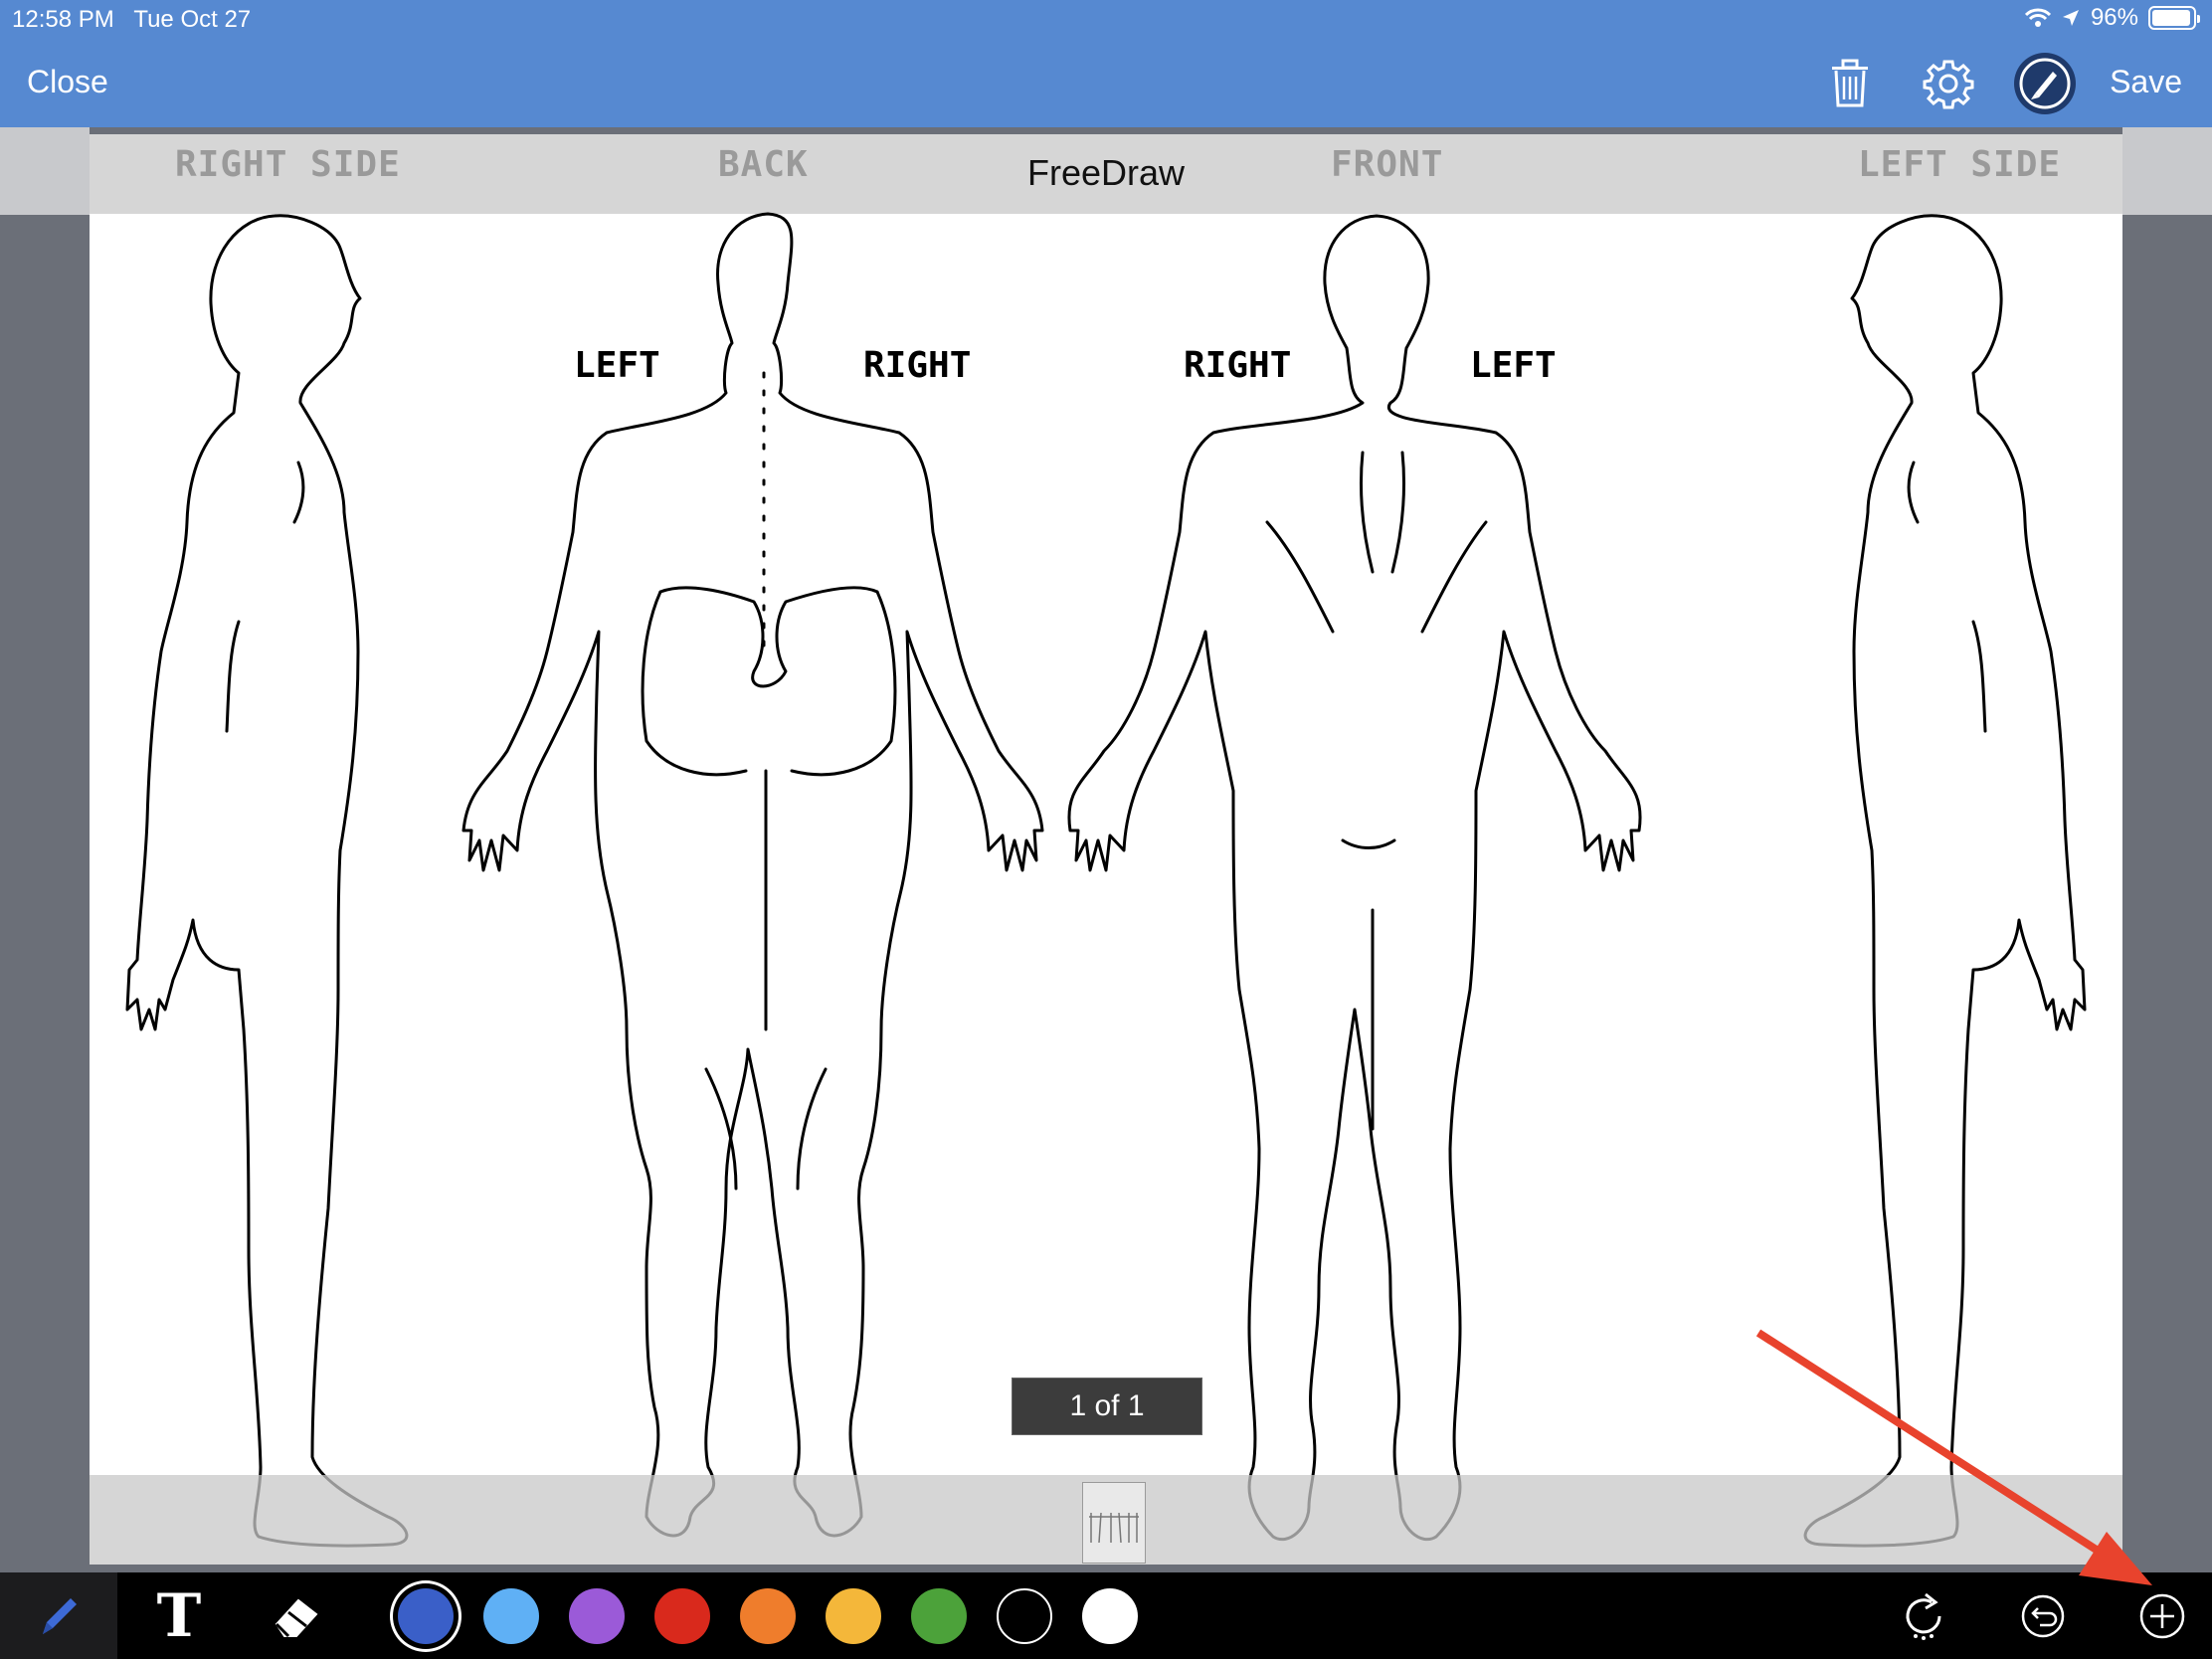 The image size is (2212, 1659). Describe the element at coordinates (426, 1616) in the screenshot. I see `color-swatch-blue` at that location.